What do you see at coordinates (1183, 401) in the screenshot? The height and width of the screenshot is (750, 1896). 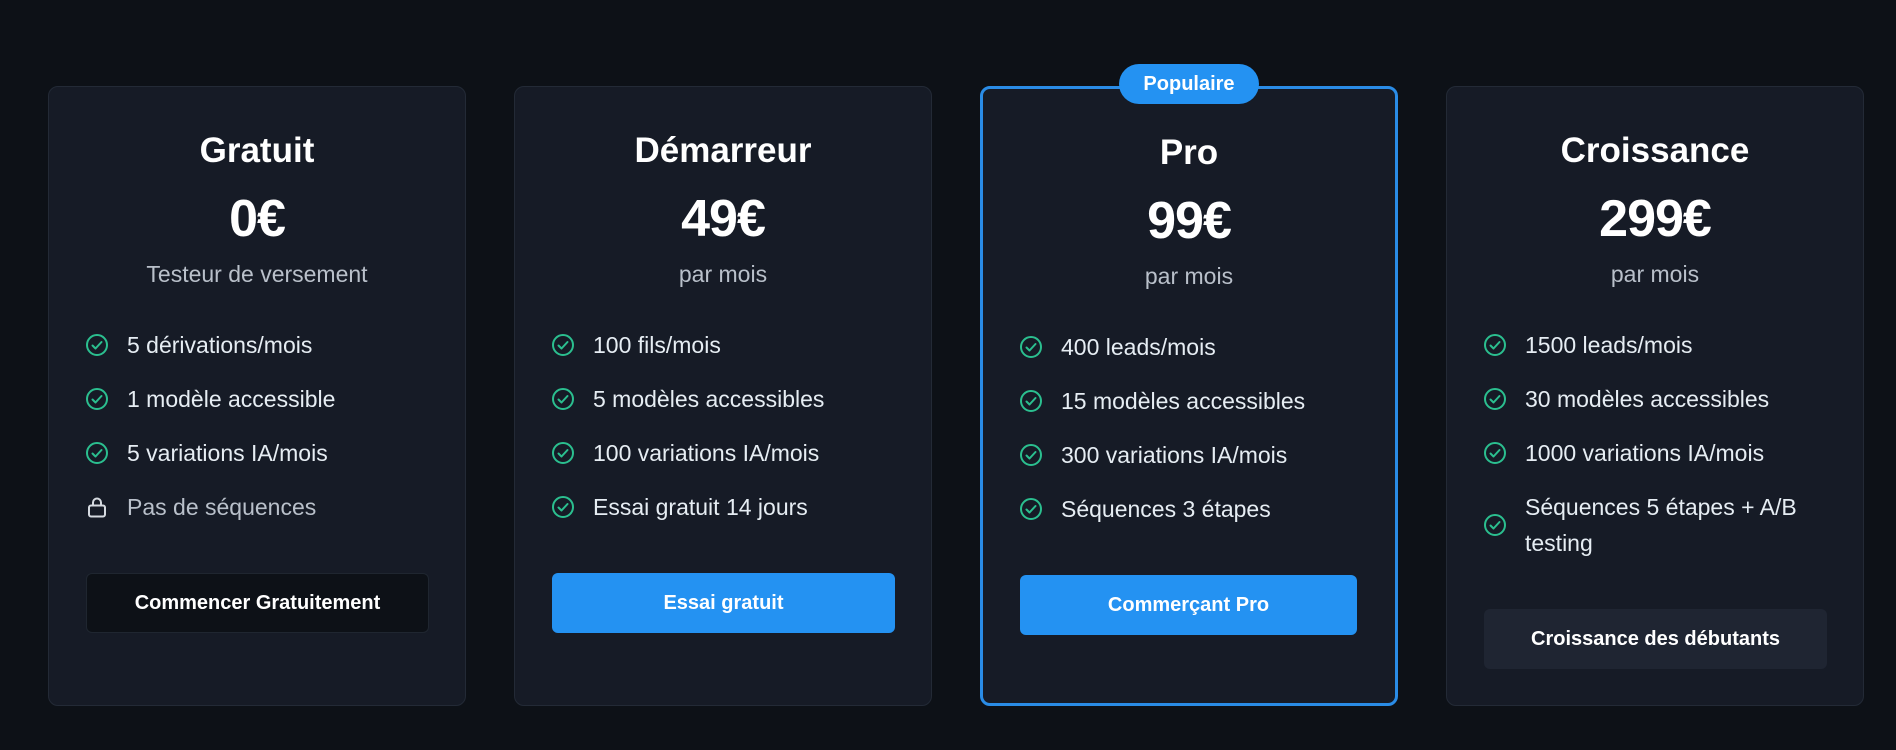 I see `feature-label: 15 modèles accessibles` at bounding box center [1183, 401].